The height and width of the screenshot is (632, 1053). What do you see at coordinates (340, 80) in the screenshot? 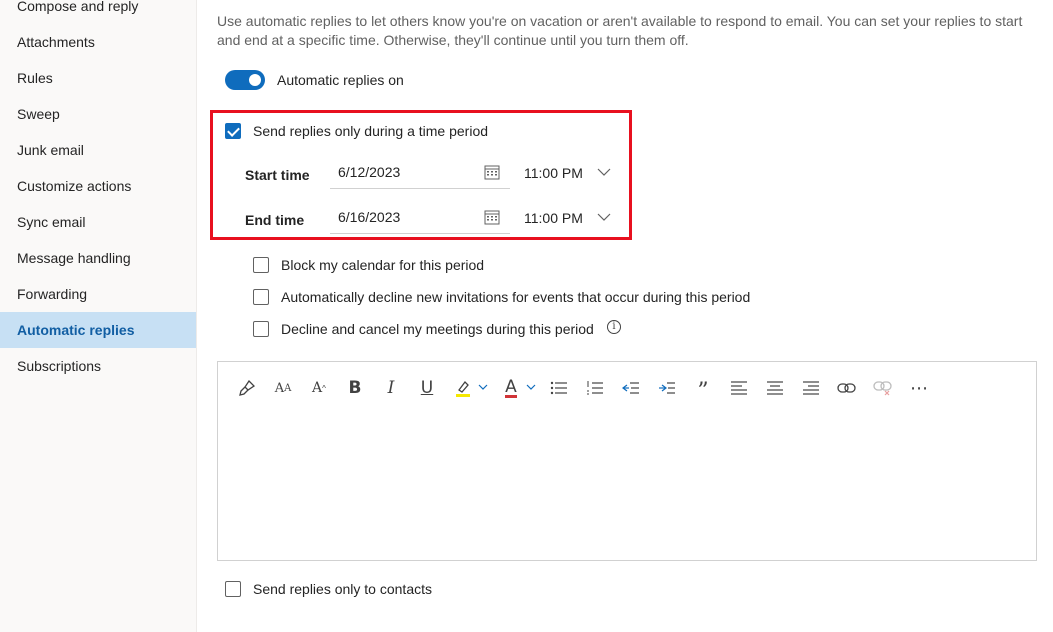
I see `toggle-label: Automatic replies on` at bounding box center [340, 80].